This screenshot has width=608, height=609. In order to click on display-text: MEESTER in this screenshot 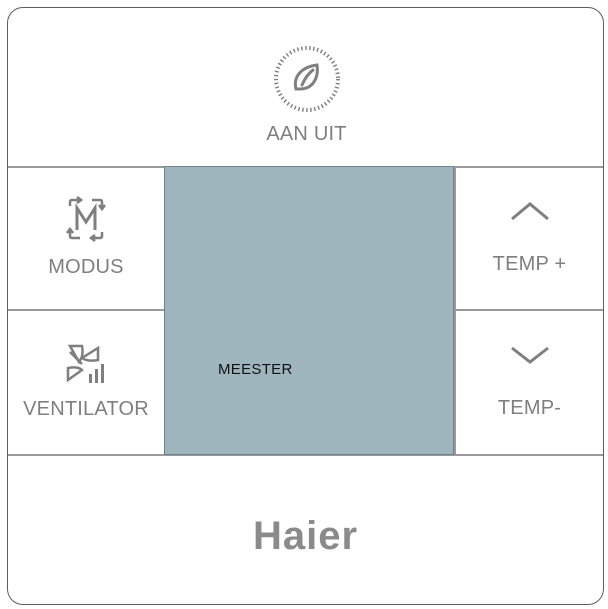, I will do `click(255, 369)`.